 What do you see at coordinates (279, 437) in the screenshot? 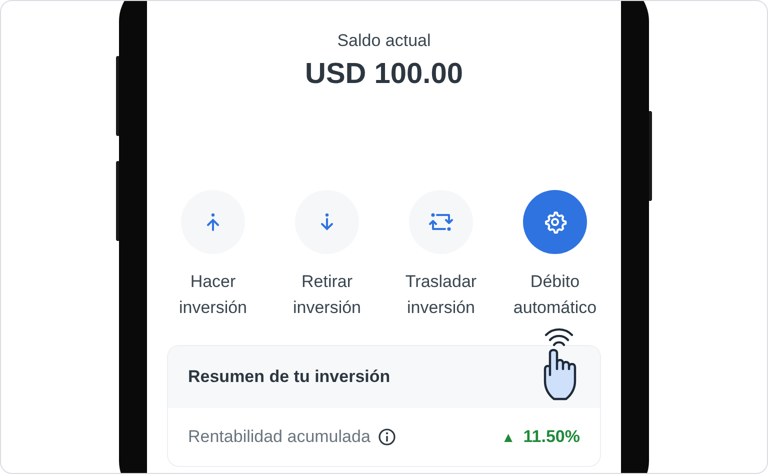
I see `row-label: Rentabilidad acumulada` at bounding box center [279, 437].